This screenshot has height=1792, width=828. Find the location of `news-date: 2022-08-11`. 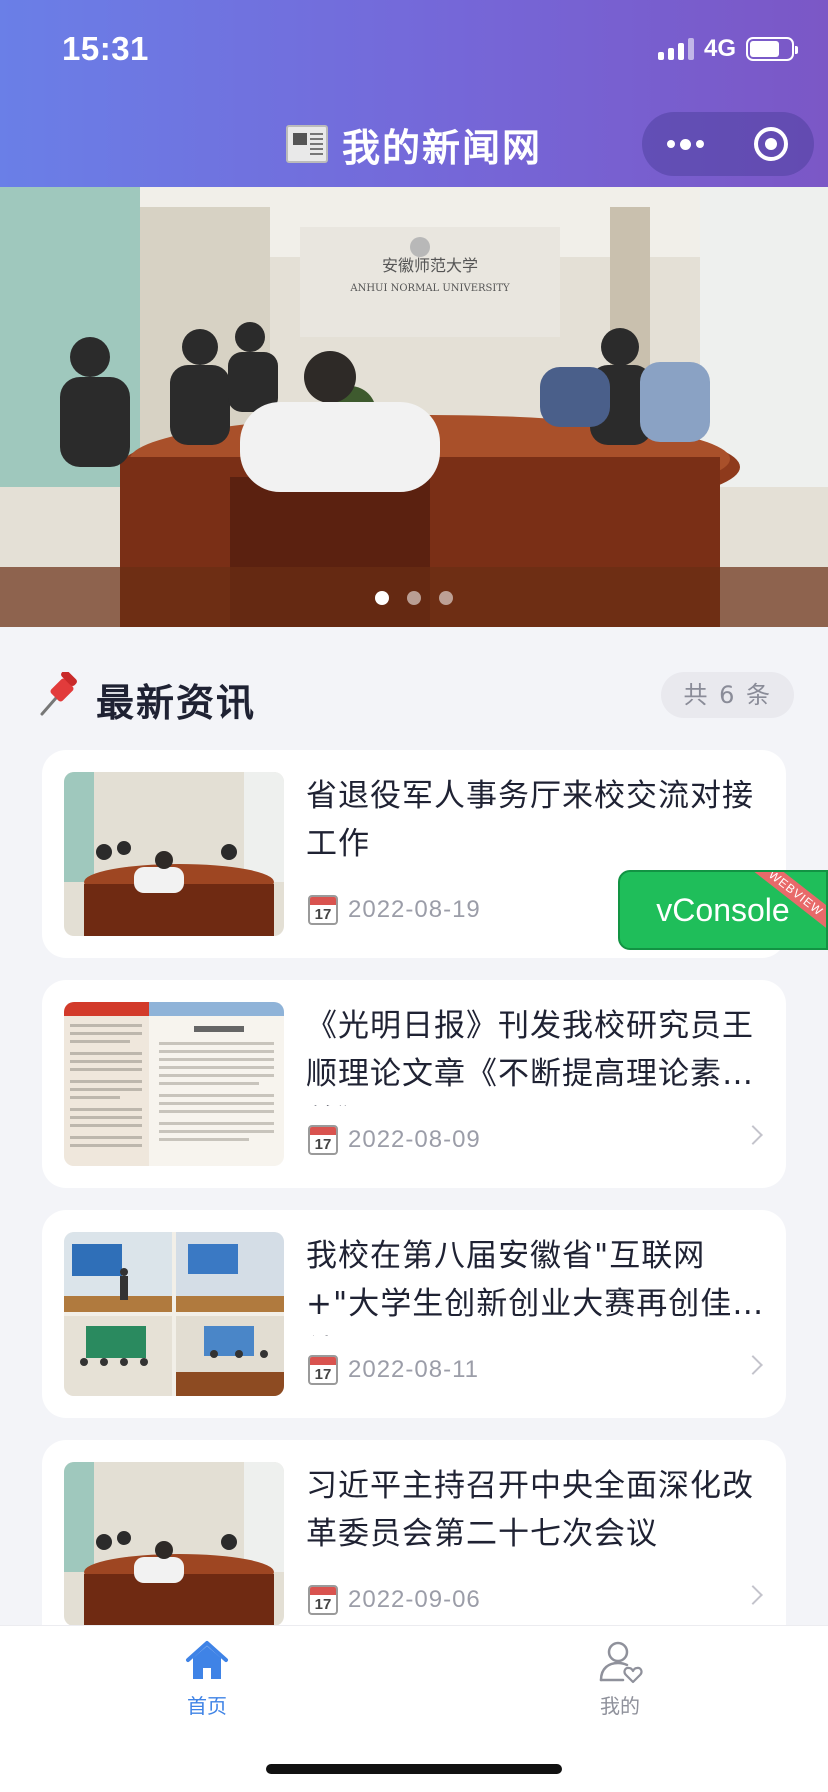

news-date: 2022-08-11 is located at coordinates (413, 1369).